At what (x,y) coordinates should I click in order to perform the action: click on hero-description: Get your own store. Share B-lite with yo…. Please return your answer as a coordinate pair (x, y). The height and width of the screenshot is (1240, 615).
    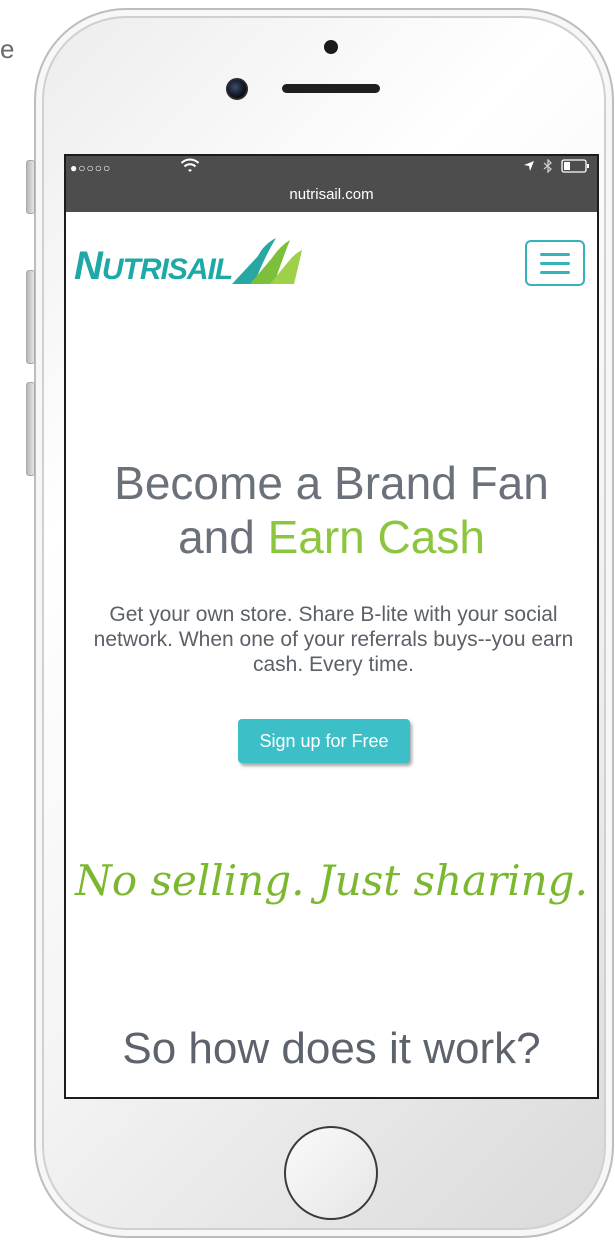
    Looking at the image, I should click on (333, 639).